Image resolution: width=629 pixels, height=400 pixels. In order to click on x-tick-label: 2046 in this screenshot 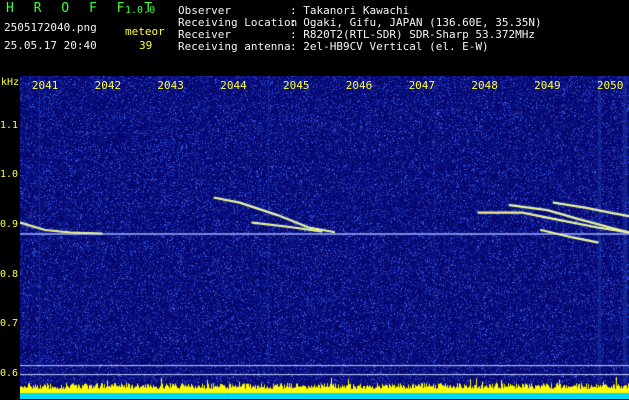, I will do `click(359, 85)`.